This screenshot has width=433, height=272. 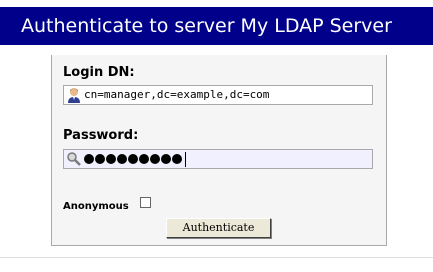 I want to click on login-dn-field: cn=manager,dc=example,dc=com, so click(x=218, y=95).